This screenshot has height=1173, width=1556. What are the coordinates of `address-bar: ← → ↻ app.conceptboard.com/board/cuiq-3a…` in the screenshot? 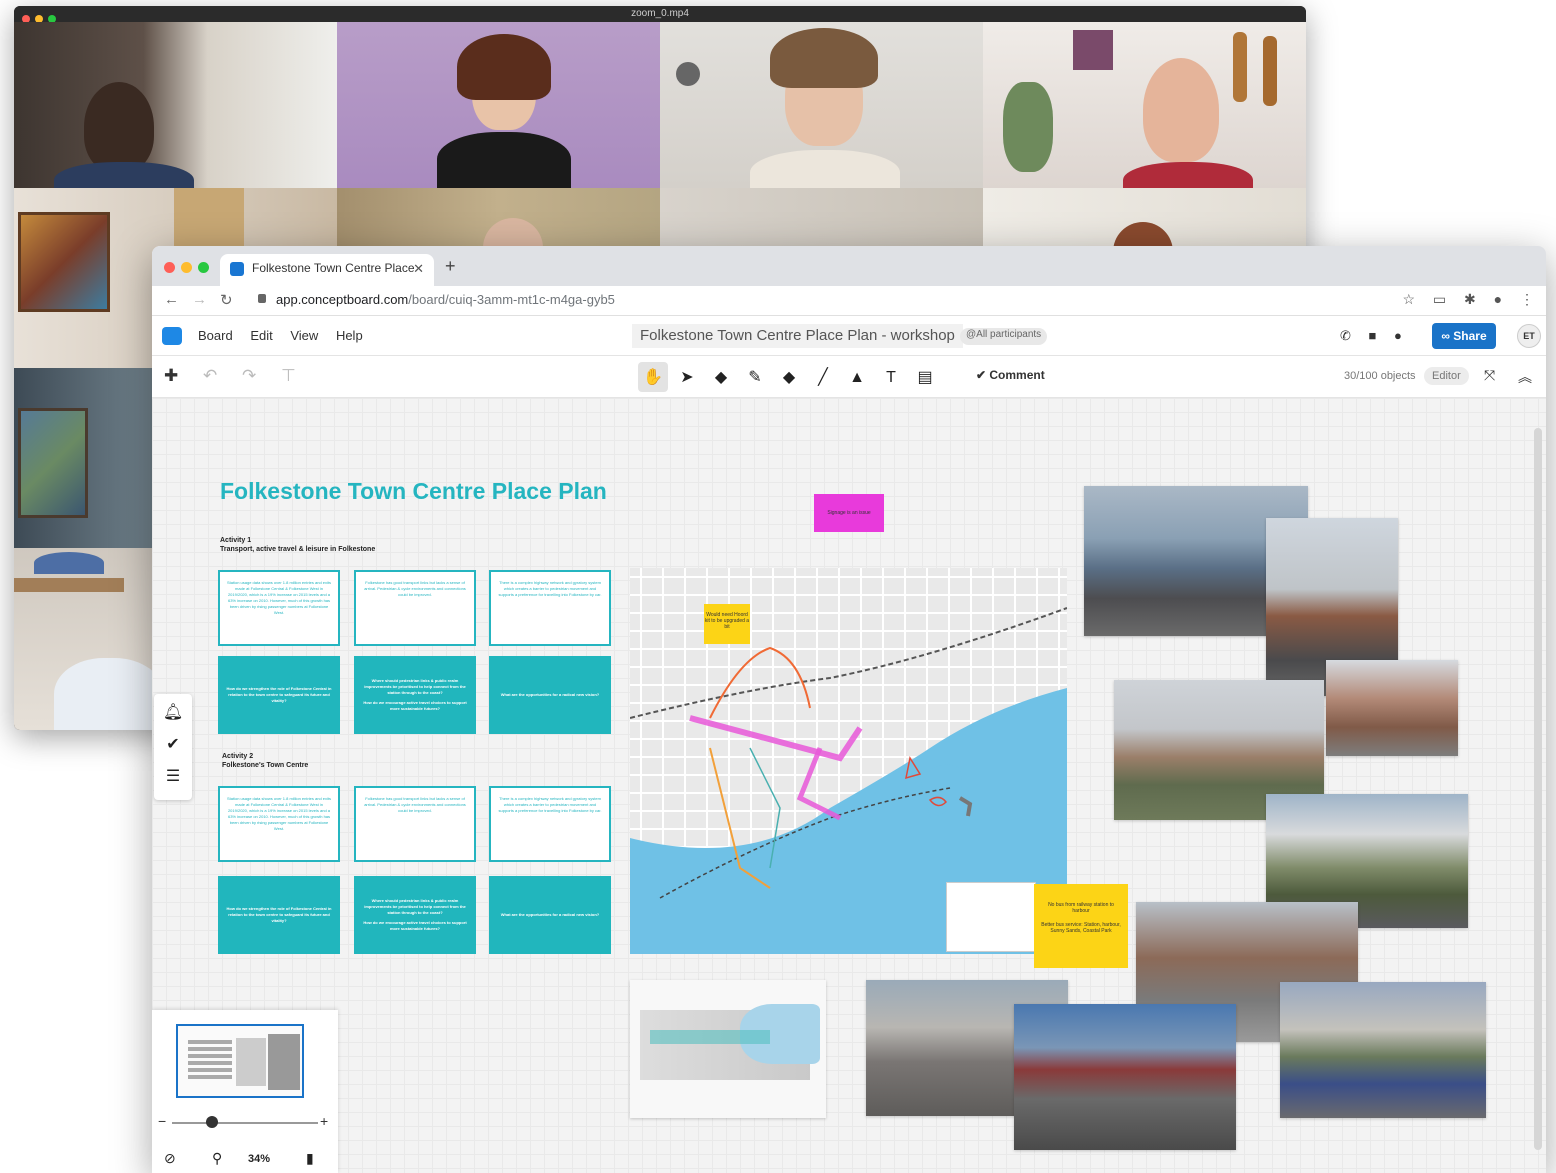 It's located at (849, 301).